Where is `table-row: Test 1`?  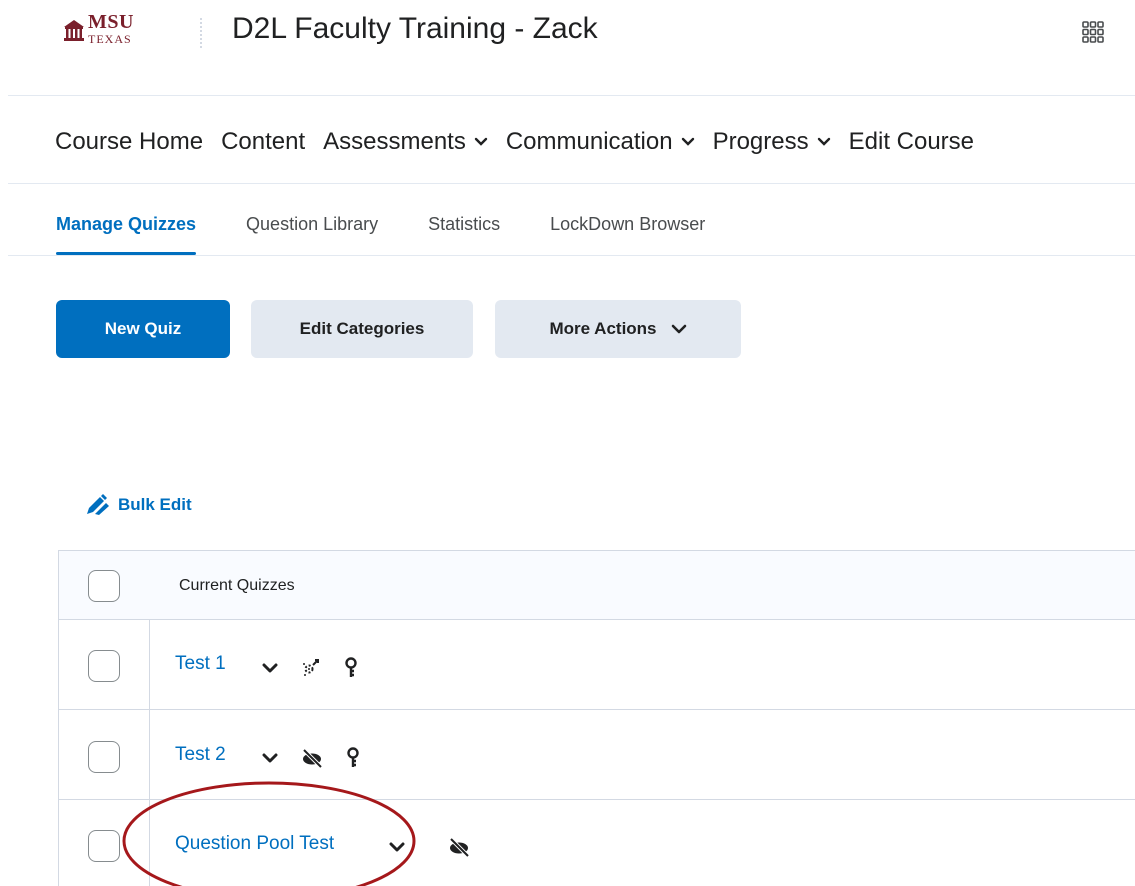 table-row: Test 1 is located at coordinates (597, 665).